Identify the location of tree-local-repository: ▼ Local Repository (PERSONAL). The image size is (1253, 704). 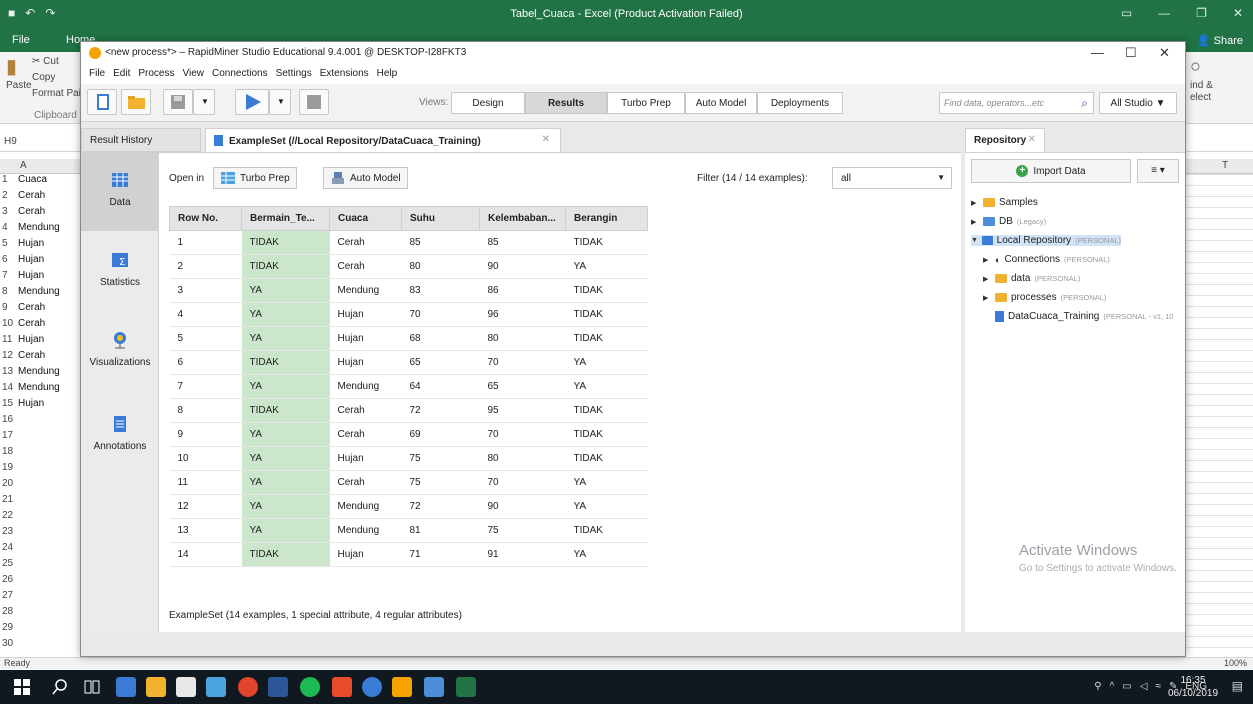
(1046, 240).